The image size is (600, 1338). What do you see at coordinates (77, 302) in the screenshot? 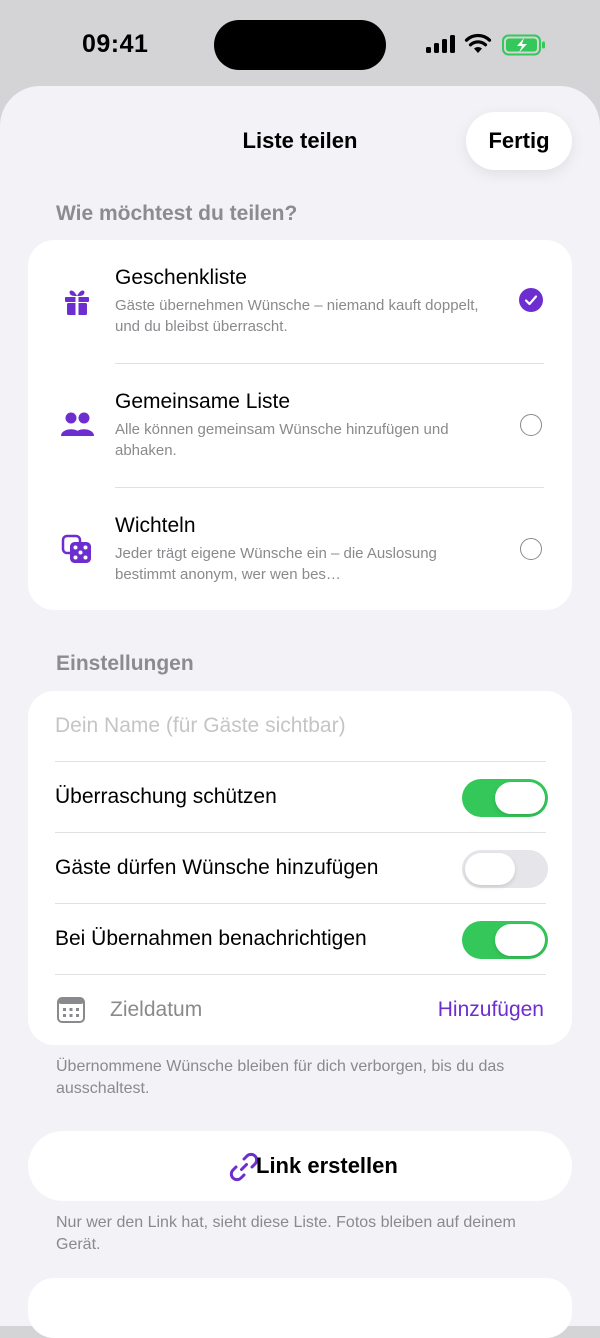
I see `gift-icon` at bounding box center [77, 302].